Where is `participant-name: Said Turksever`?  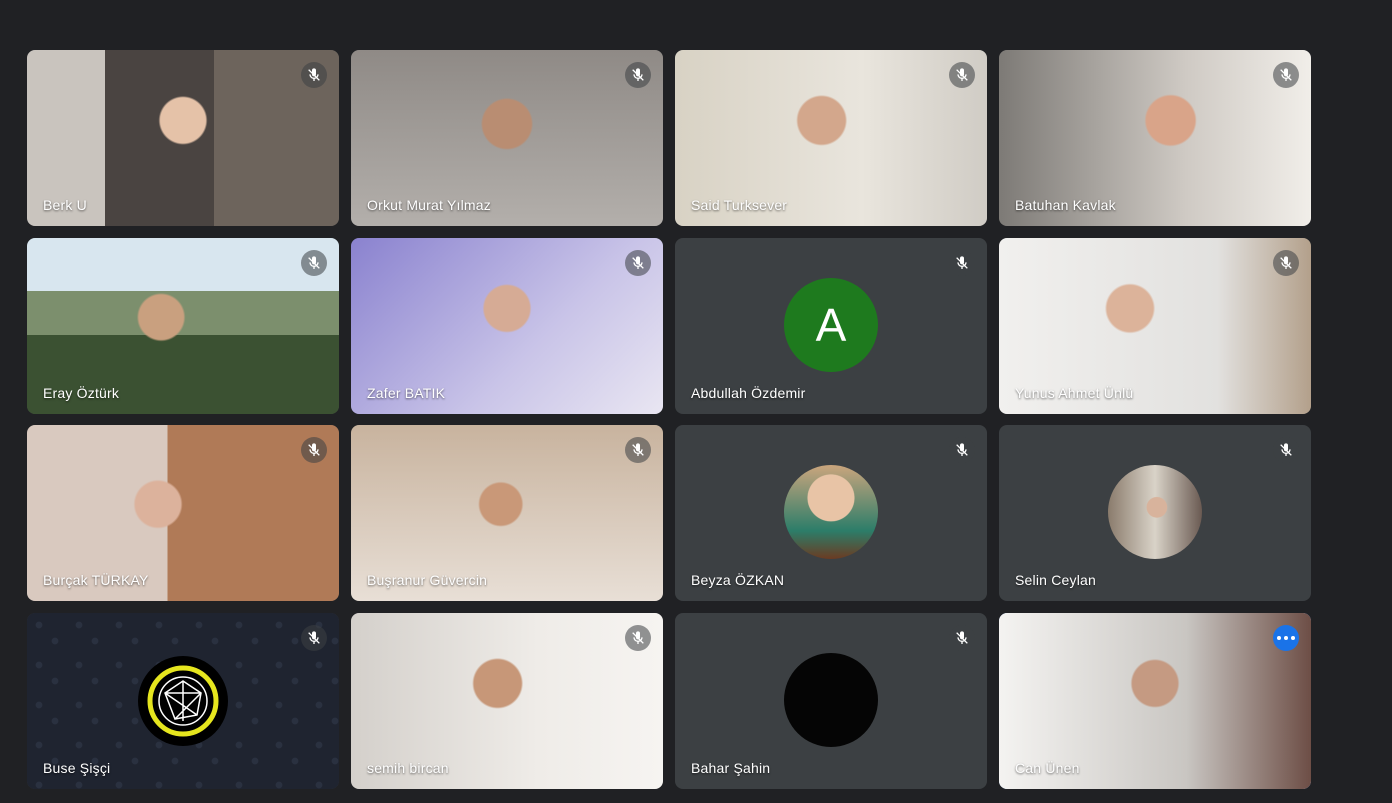 participant-name: Said Turksever is located at coordinates (739, 205).